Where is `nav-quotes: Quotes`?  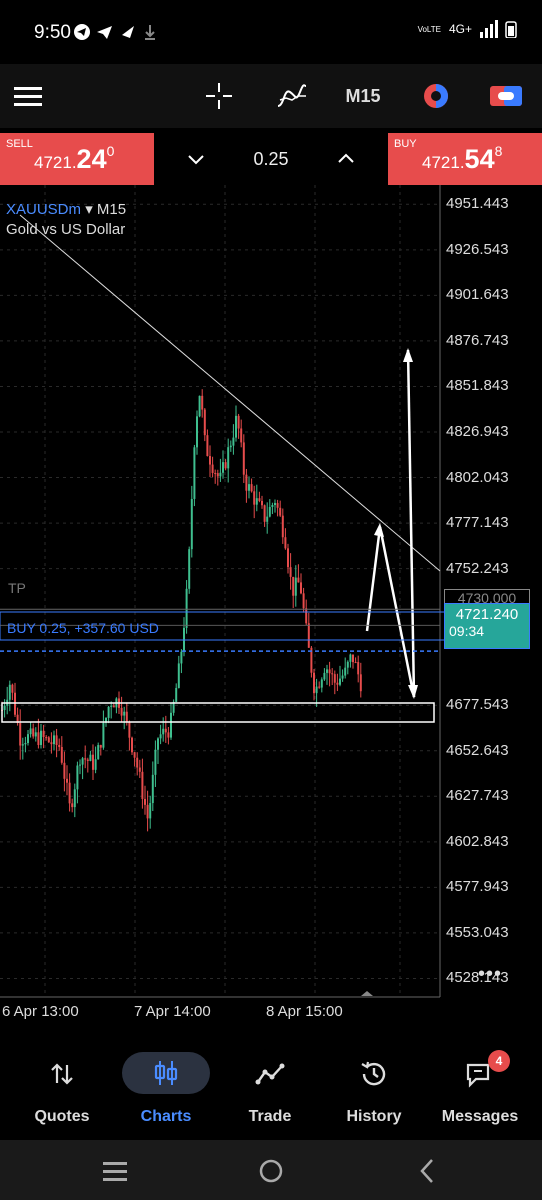
nav-quotes: Quotes is located at coordinates (62, 1091).